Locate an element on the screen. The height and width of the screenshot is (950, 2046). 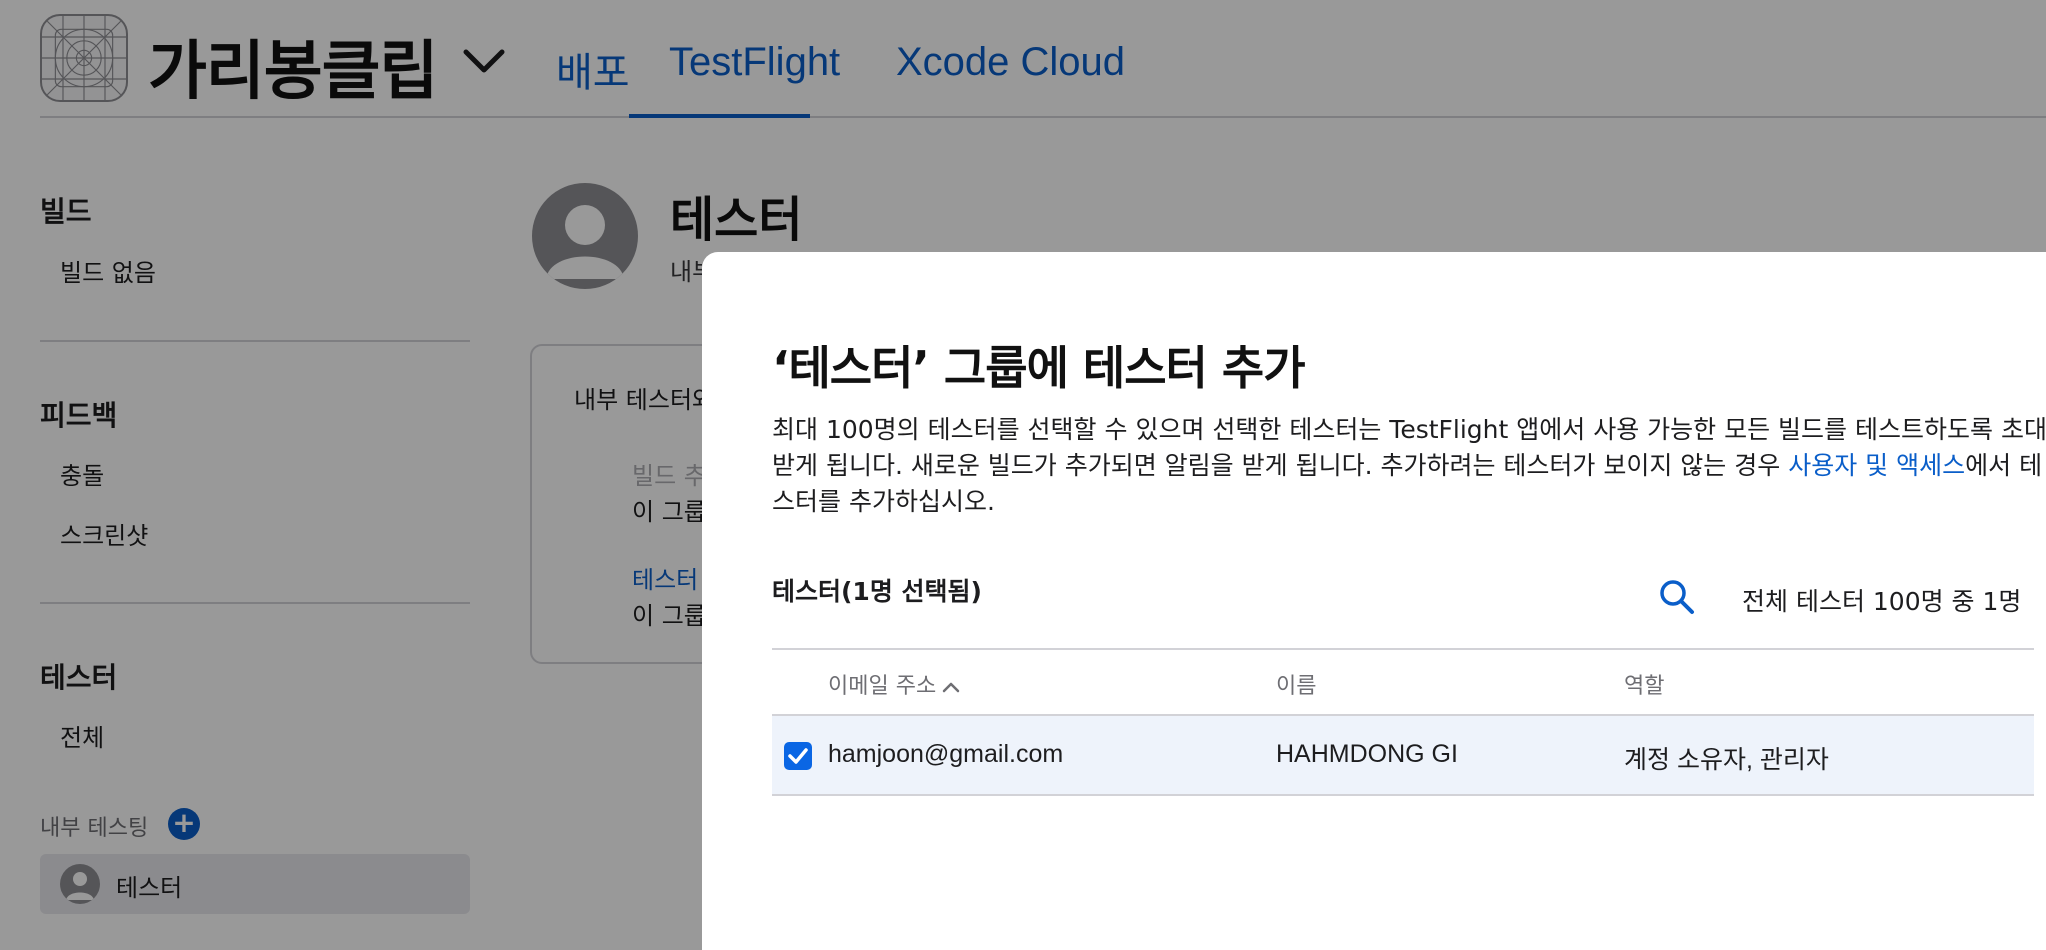
table-header: 이메일 주소 이름 역할 is located at coordinates (1403, 682).